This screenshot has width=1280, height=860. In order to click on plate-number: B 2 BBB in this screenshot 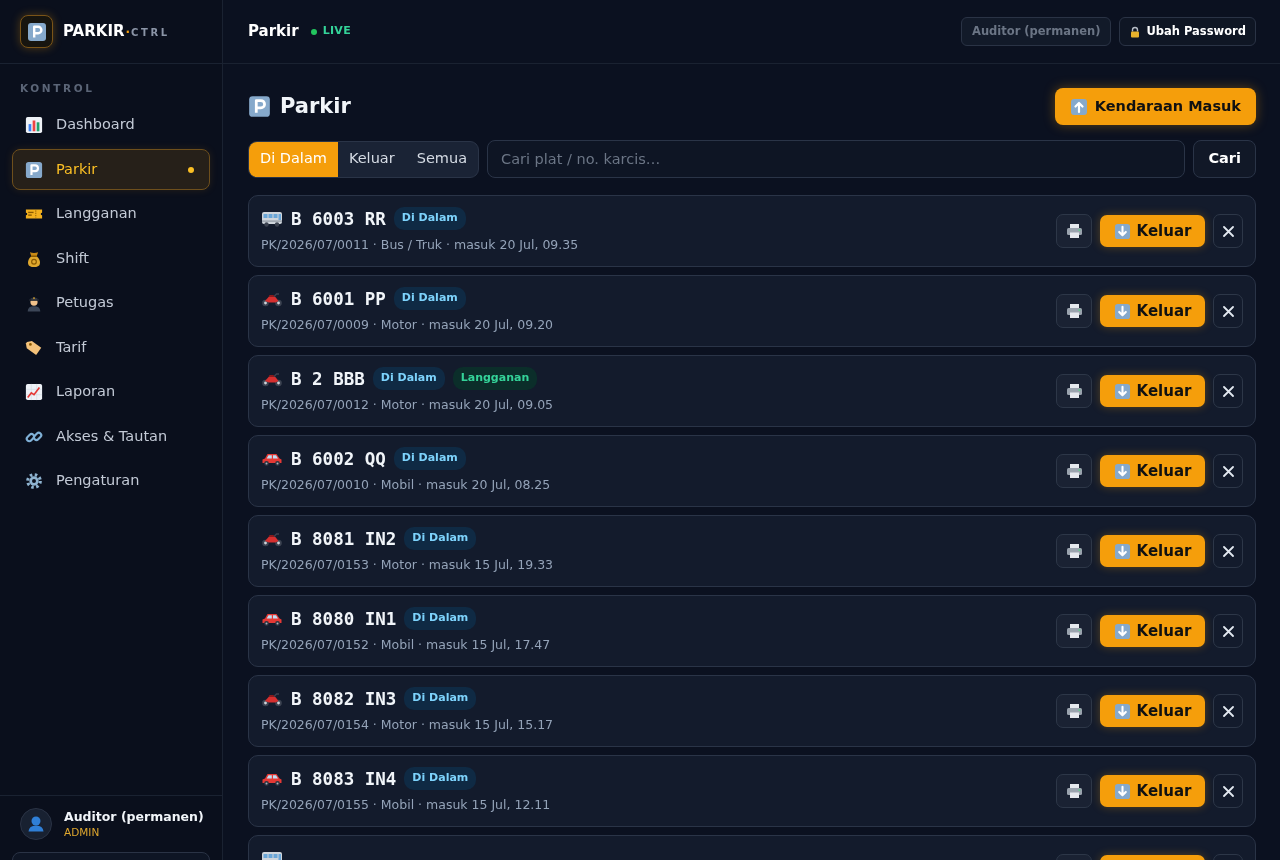, I will do `click(328, 378)`.